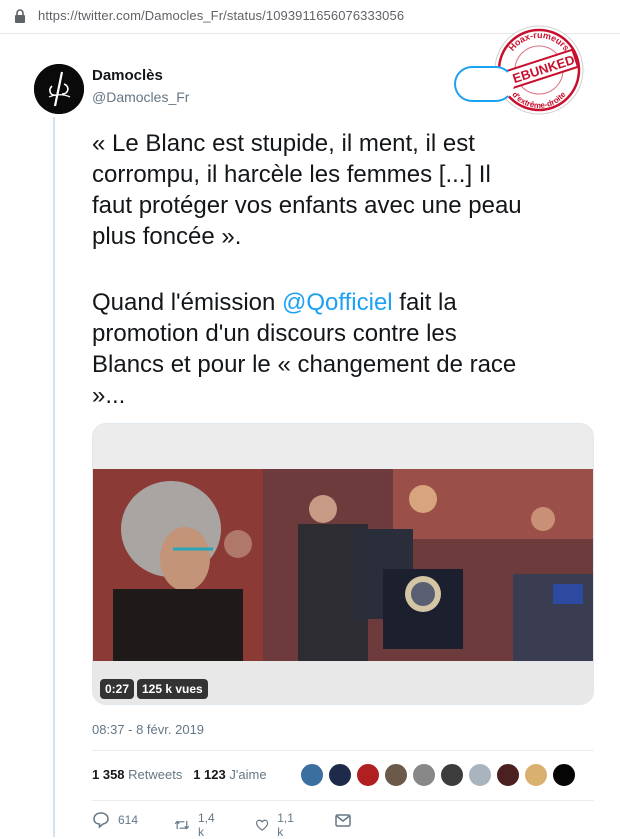 The image size is (620, 839). Describe the element at coordinates (262, 825) in the screenshot. I see `heart-icon` at that location.